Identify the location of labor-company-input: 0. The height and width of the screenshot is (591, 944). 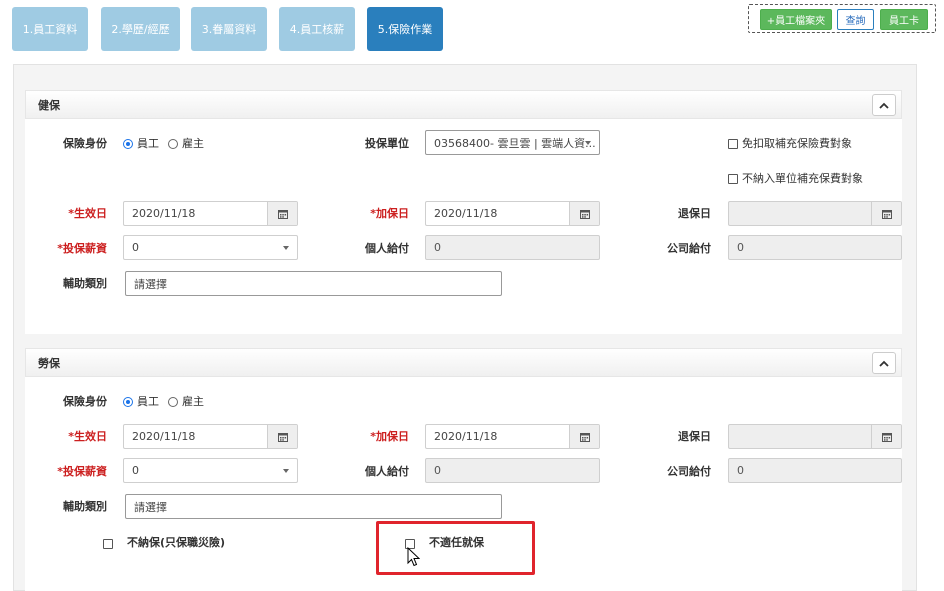
(815, 470).